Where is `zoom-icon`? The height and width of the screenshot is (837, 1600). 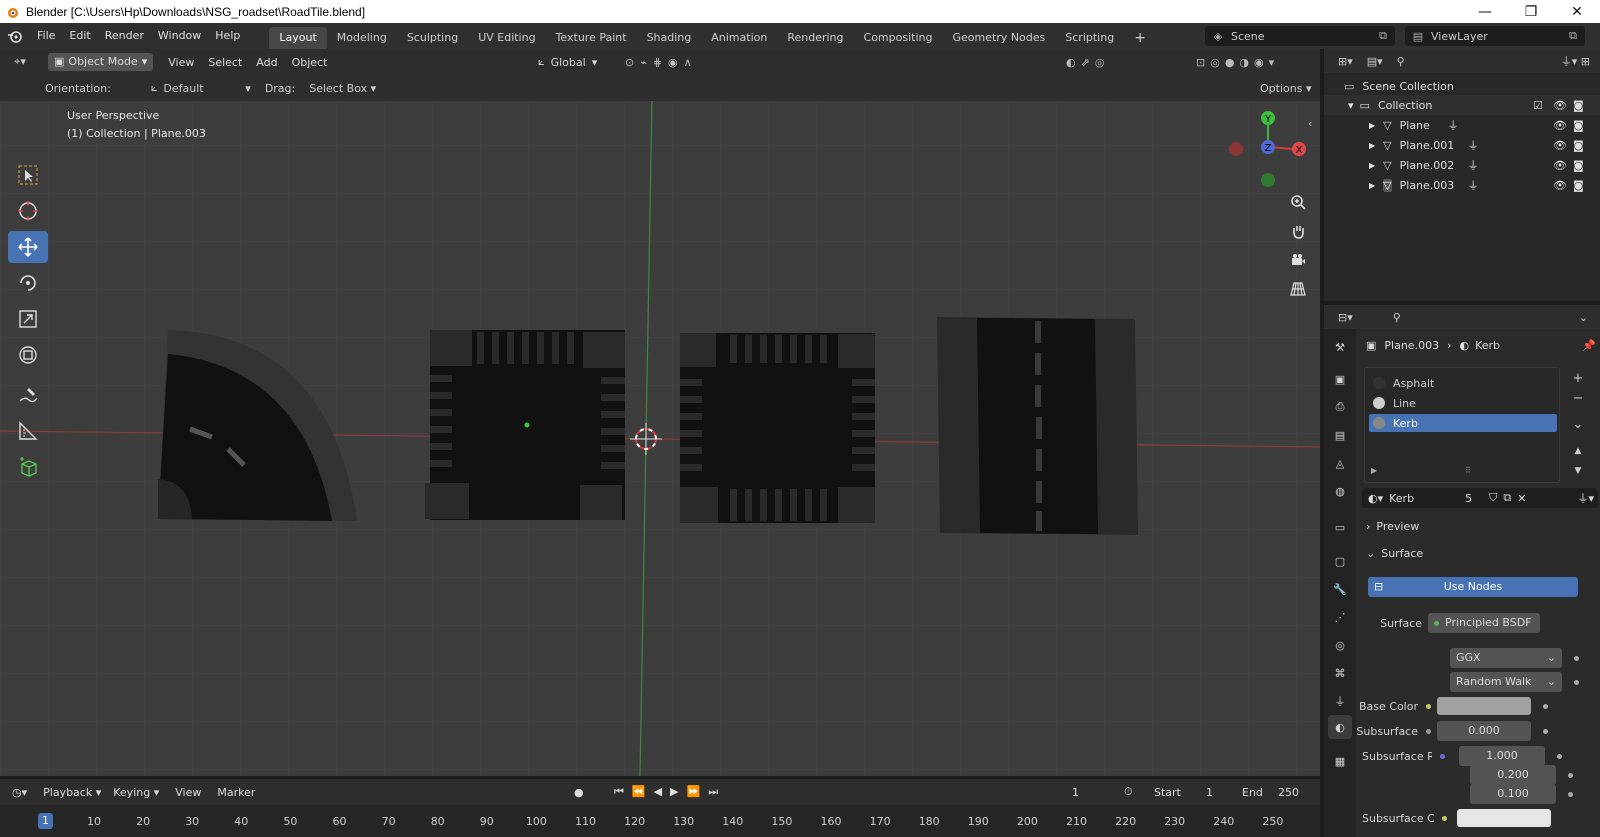 zoom-icon is located at coordinates (1298, 202).